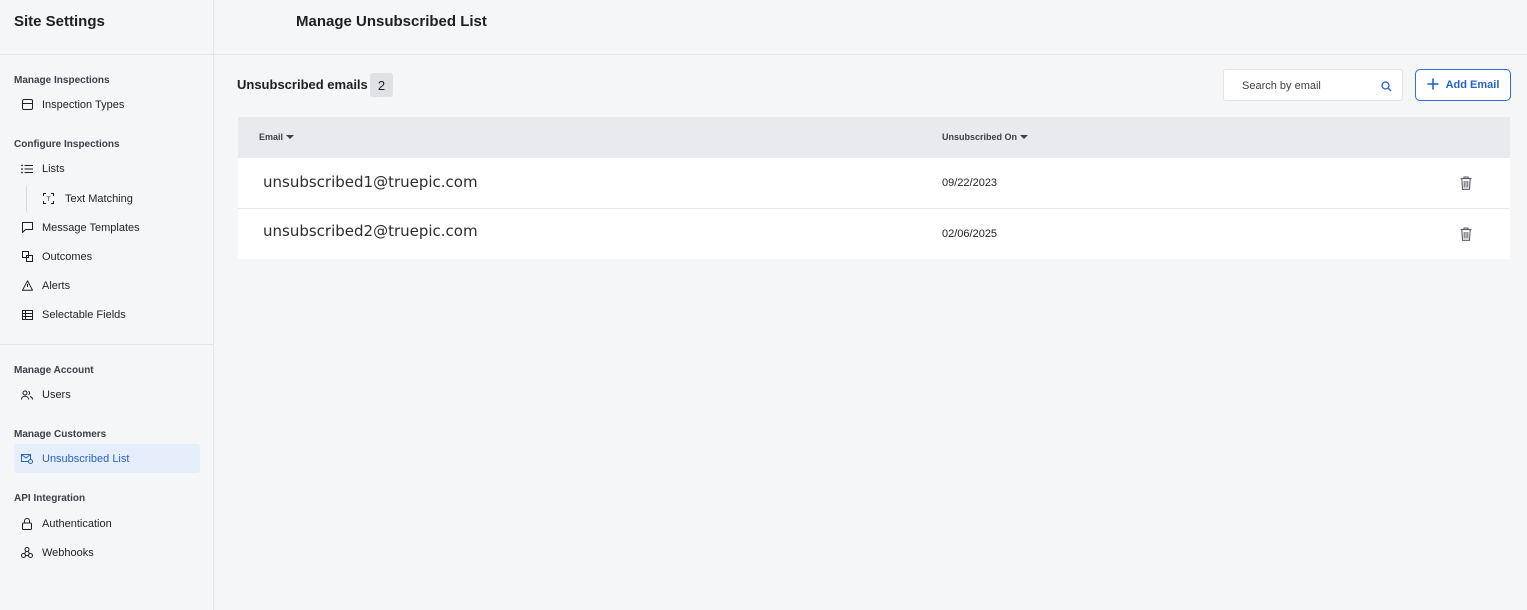 The height and width of the screenshot is (610, 1527). Describe the element at coordinates (27, 105) in the screenshot. I see `inspection-types-icon` at that location.